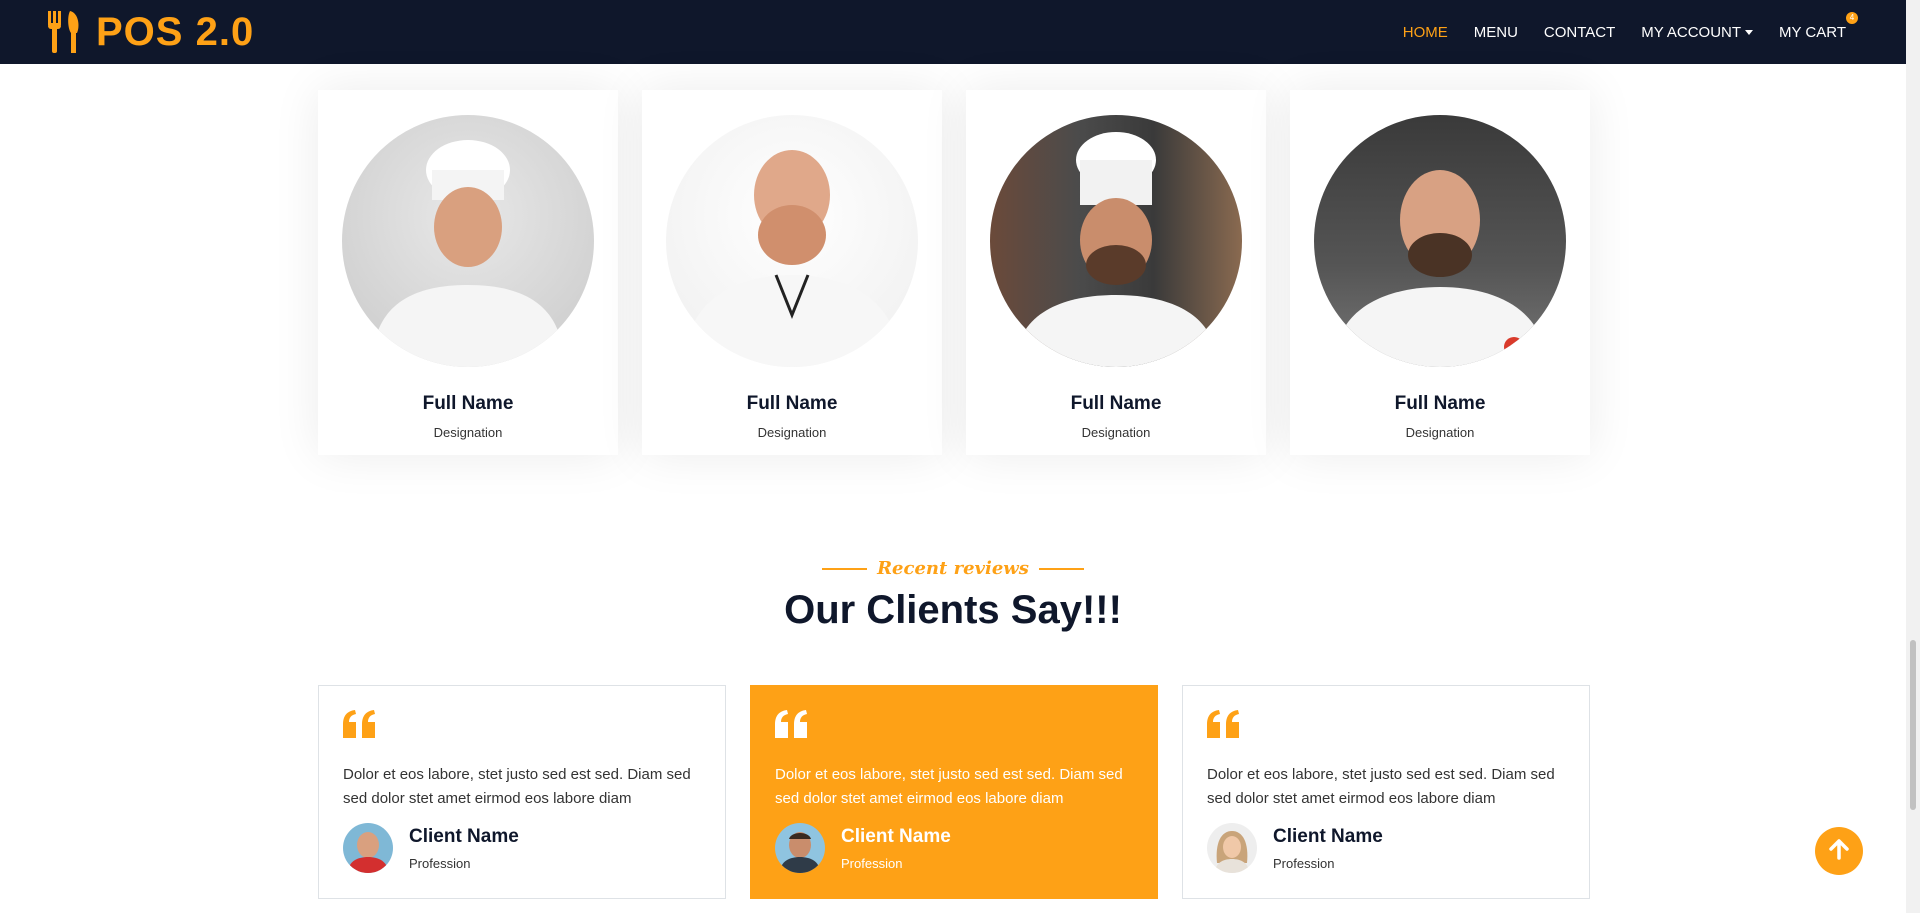  I want to click on nav-my-account: MY ACCOUNT, so click(1697, 32).